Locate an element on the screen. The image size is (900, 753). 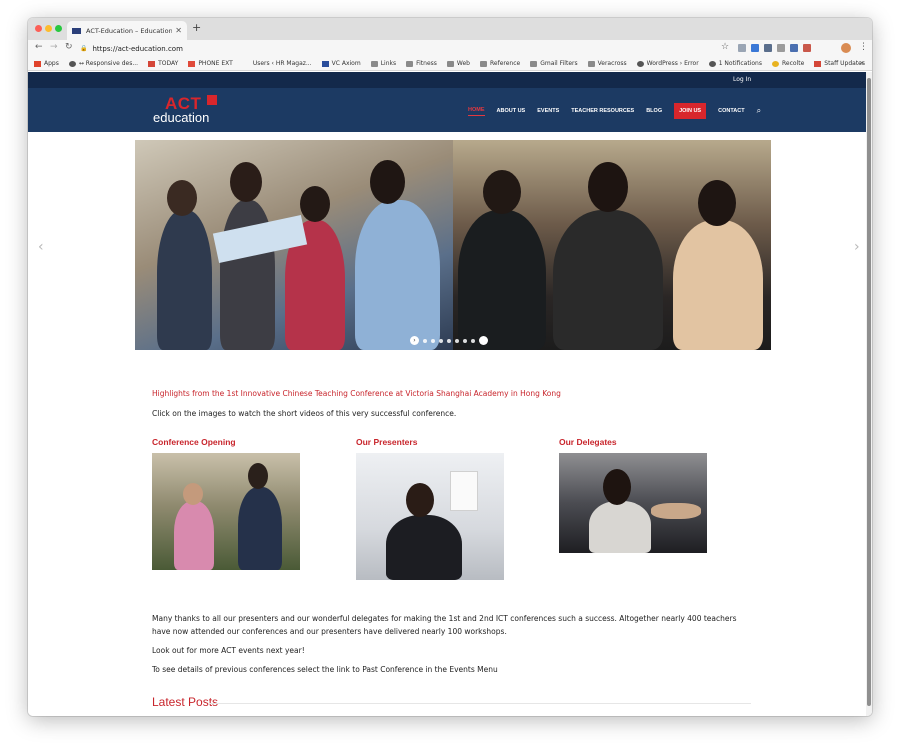
our-delegates-video-thumb is located at coordinates (633, 503).